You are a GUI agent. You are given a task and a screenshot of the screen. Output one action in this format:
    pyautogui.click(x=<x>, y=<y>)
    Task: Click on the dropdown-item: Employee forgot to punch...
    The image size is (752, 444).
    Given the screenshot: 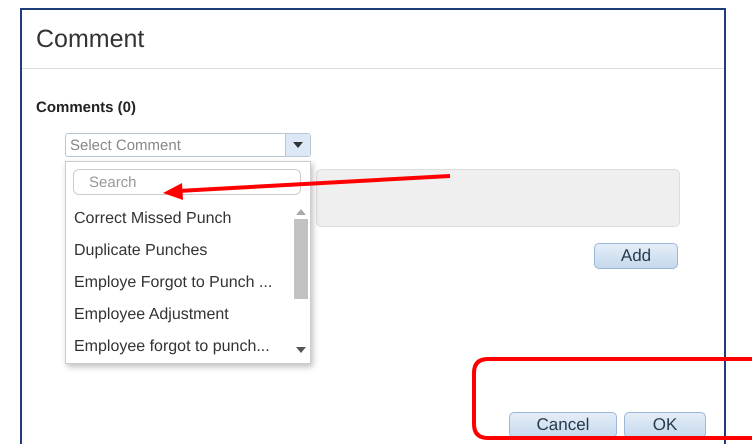 What is the action you would take?
    pyautogui.click(x=179, y=347)
    